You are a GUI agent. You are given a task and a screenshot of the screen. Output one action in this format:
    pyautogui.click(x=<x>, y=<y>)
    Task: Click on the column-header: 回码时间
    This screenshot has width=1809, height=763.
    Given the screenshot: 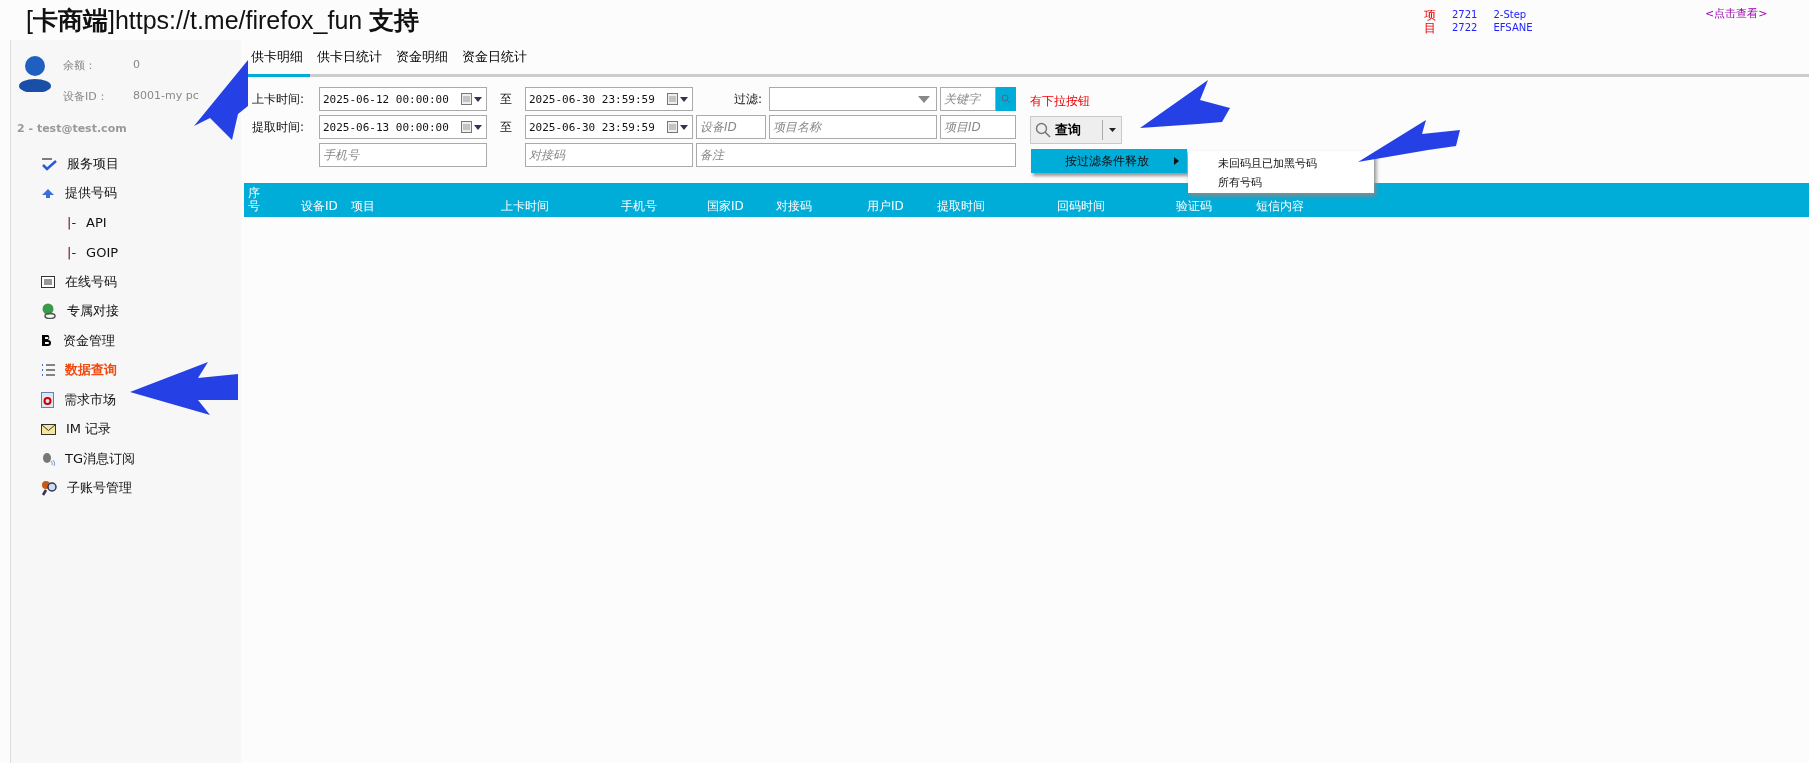 What is the action you would take?
    pyautogui.click(x=1081, y=206)
    